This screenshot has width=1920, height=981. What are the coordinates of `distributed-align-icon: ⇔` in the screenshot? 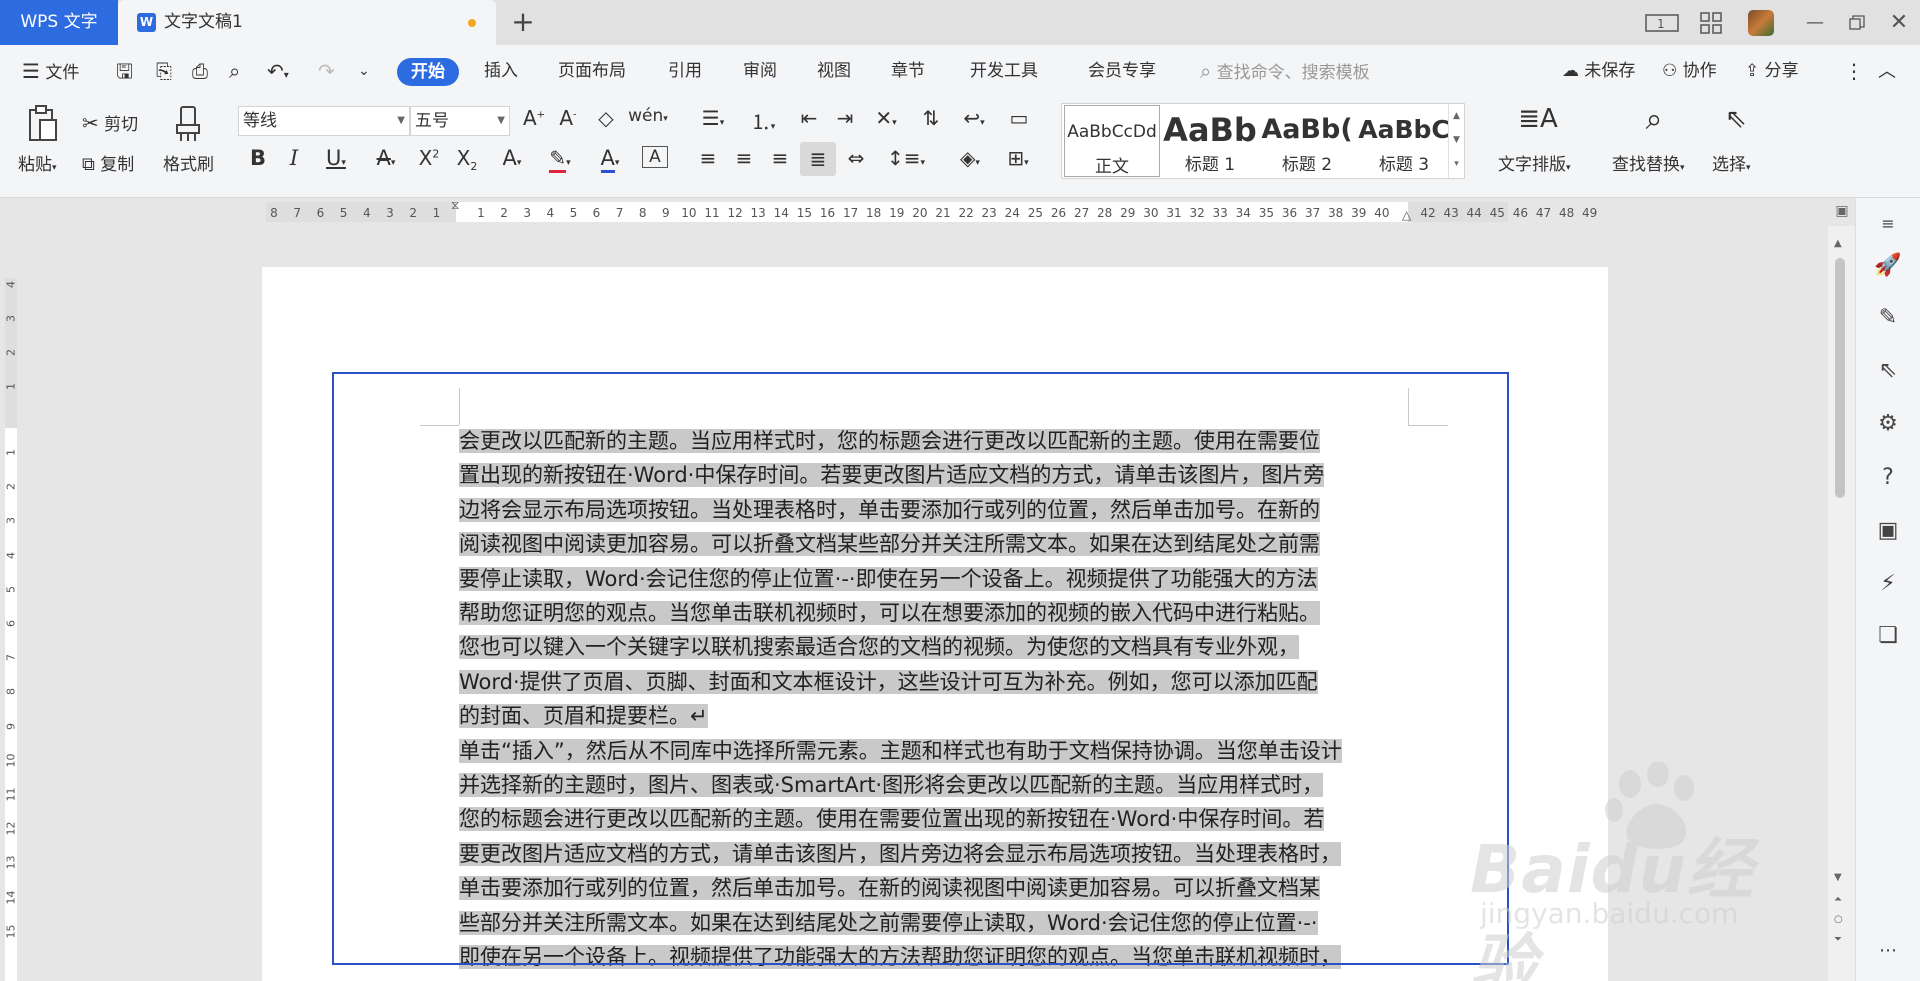 It's located at (856, 158).